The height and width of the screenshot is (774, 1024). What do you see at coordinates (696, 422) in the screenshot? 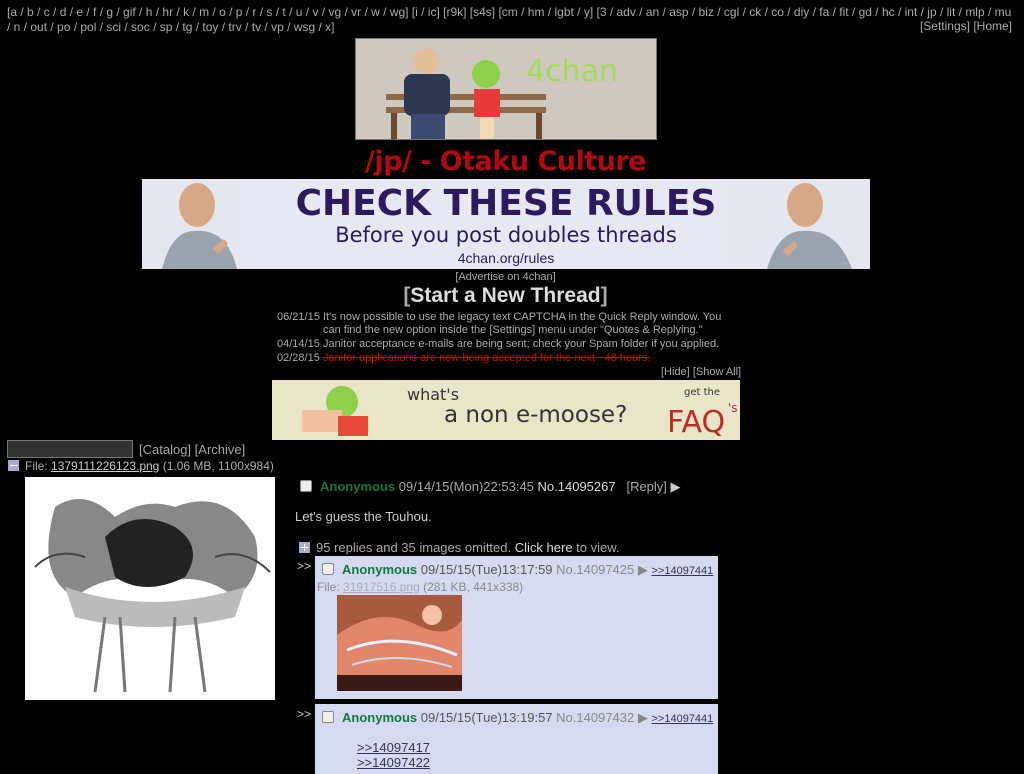
I see `faq-big: FAQ` at bounding box center [696, 422].